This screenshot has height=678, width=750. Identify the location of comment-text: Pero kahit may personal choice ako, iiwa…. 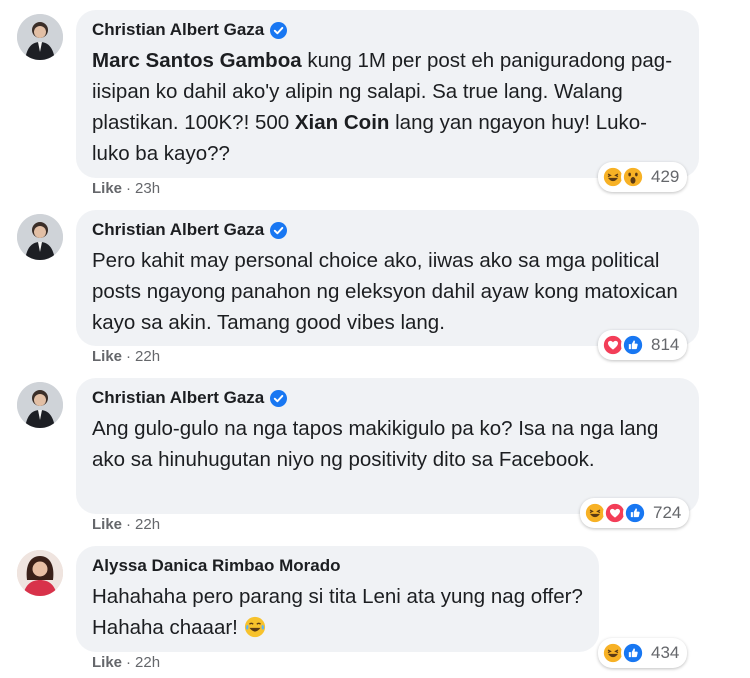
(385, 291).